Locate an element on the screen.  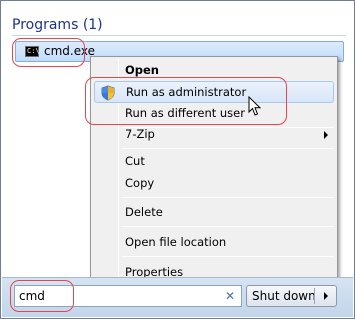
clear-search-icon: ✕ is located at coordinates (230, 296).